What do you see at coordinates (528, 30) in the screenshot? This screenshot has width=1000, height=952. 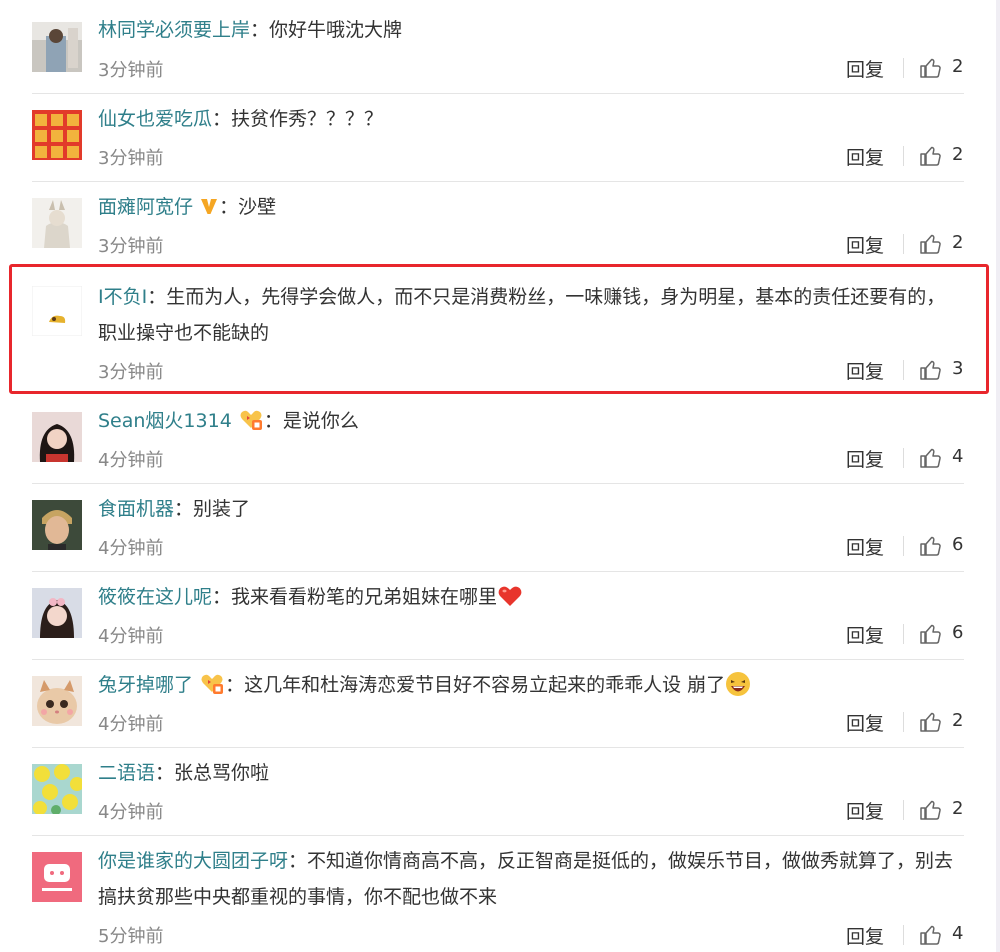 I see `comment-content: 林同学必须要上岸：你好牛哦沈大牌` at bounding box center [528, 30].